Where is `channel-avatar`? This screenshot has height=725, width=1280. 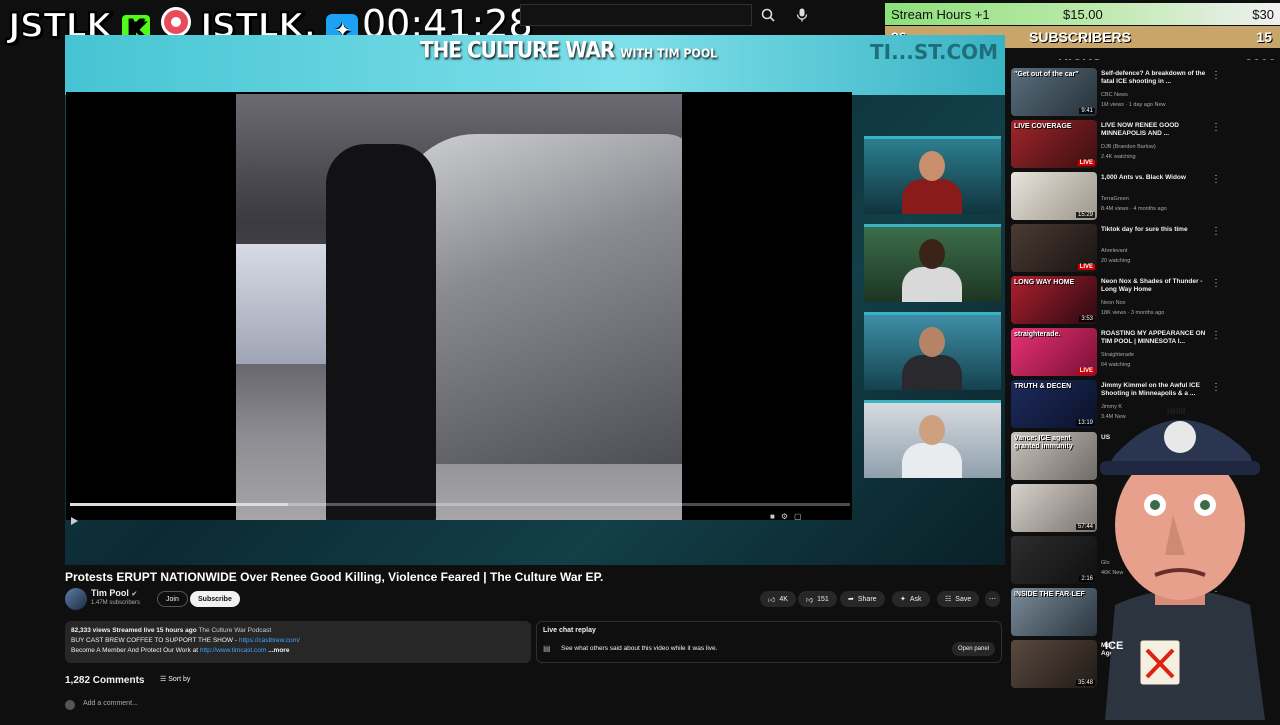 channel-avatar is located at coordinates (76, 599).